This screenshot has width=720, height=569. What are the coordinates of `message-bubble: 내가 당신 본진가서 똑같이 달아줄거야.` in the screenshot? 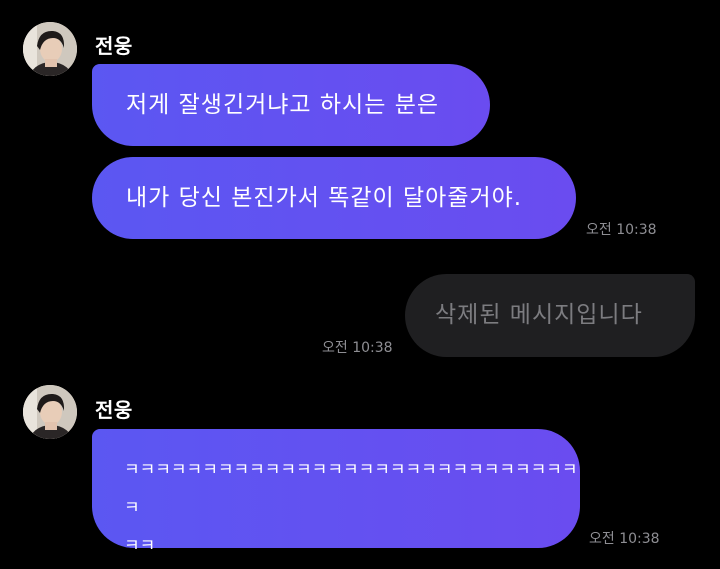 It's located at (334, 198).